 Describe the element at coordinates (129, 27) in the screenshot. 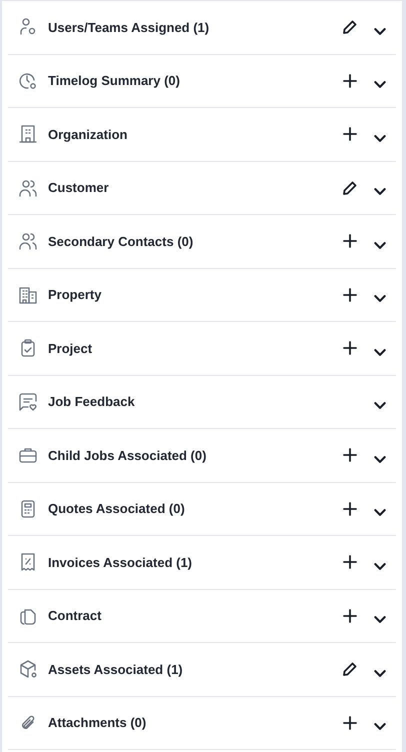

I see `section-title: Users/Teams Assigned (1)` at that location.